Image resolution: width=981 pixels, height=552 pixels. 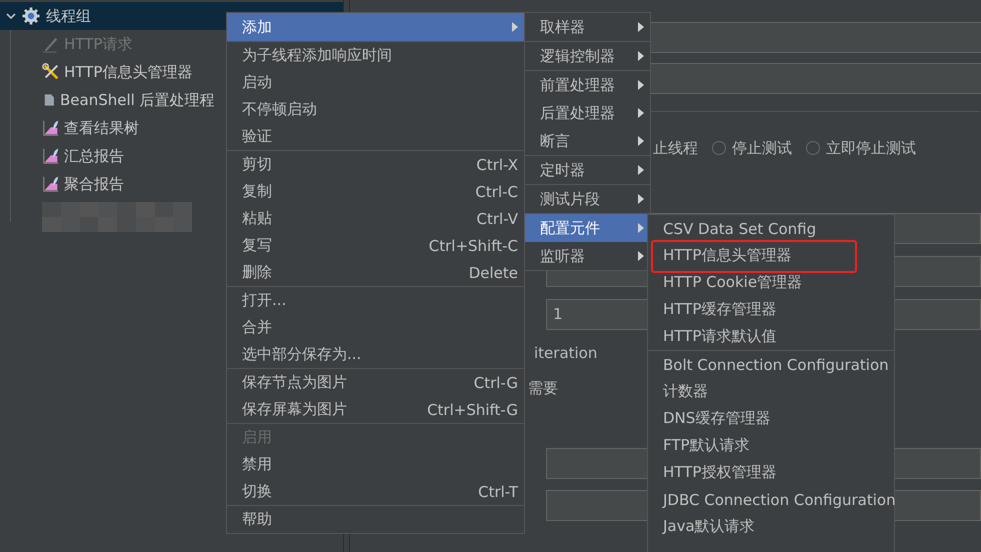 What do you see at coordinates (137, 100) in the screenshot?
I see `tree-item-label: BeanShell 后置处理程` at bounding box center [137, 100].